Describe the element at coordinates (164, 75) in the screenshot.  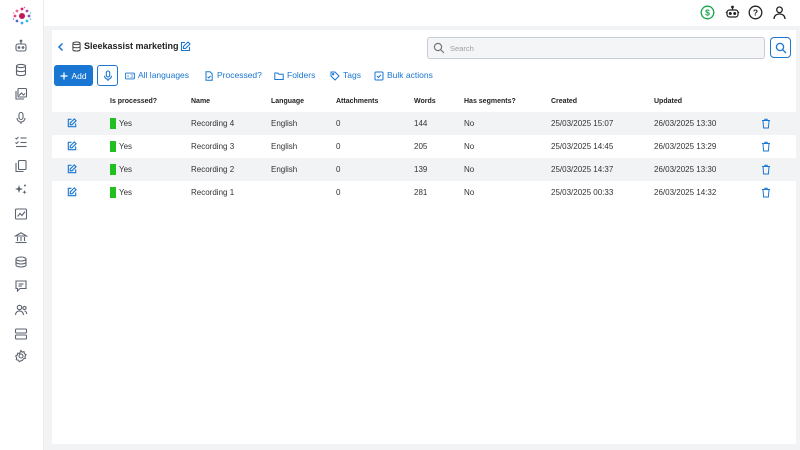
I see `all-languages-label: All languages` at that location.